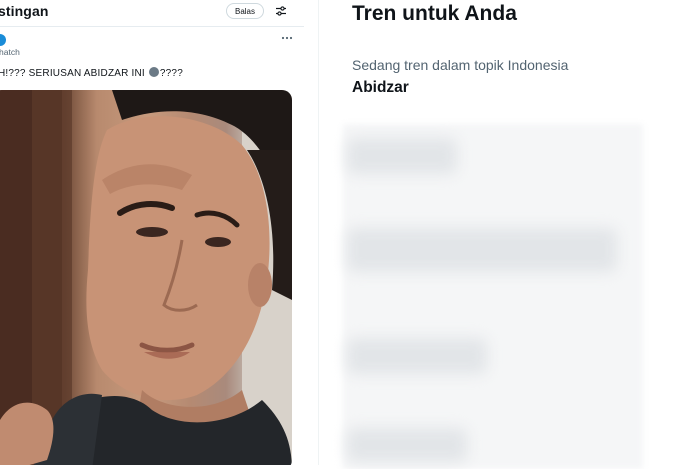 The height and width of the screenshot is (469, 700). Describe the element at coordinates (281, 11) in the screenshot. I see `sliders-icon` at that location.